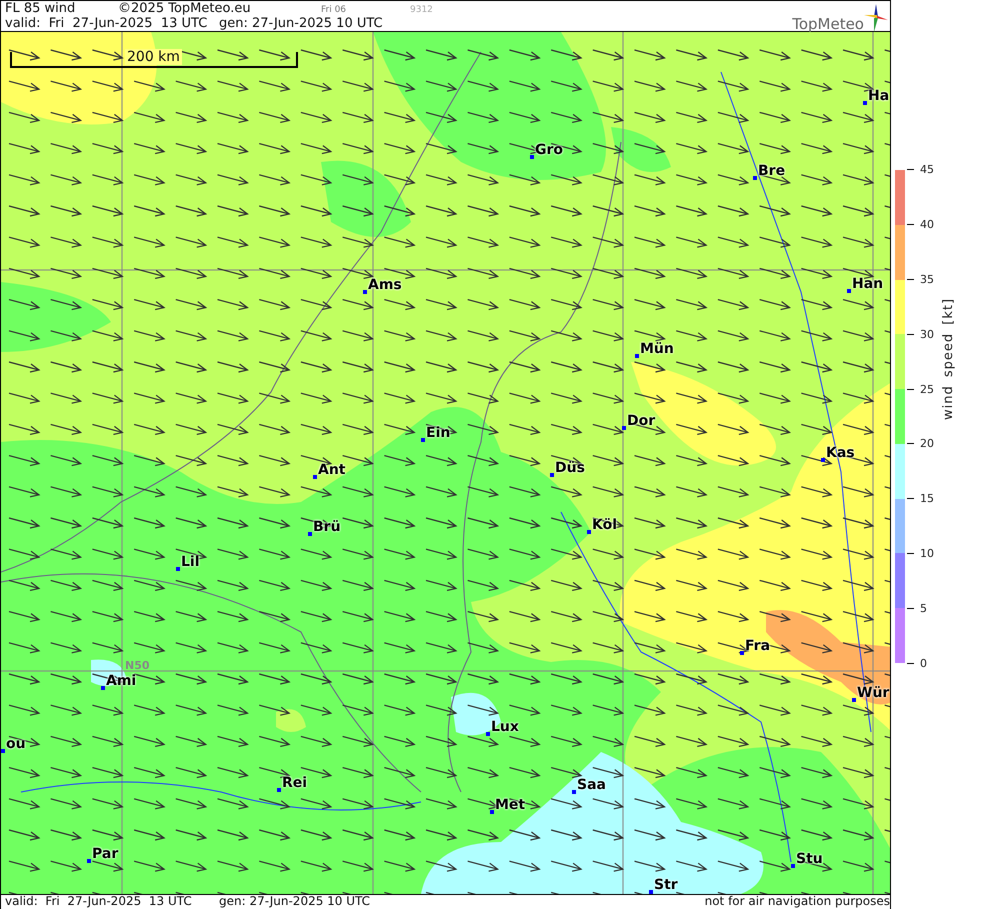 This screenshot has width=983, height=909. Describe the element at coordinates (772, 171) in the screenshot. I see `city-label: Bre` at that location.